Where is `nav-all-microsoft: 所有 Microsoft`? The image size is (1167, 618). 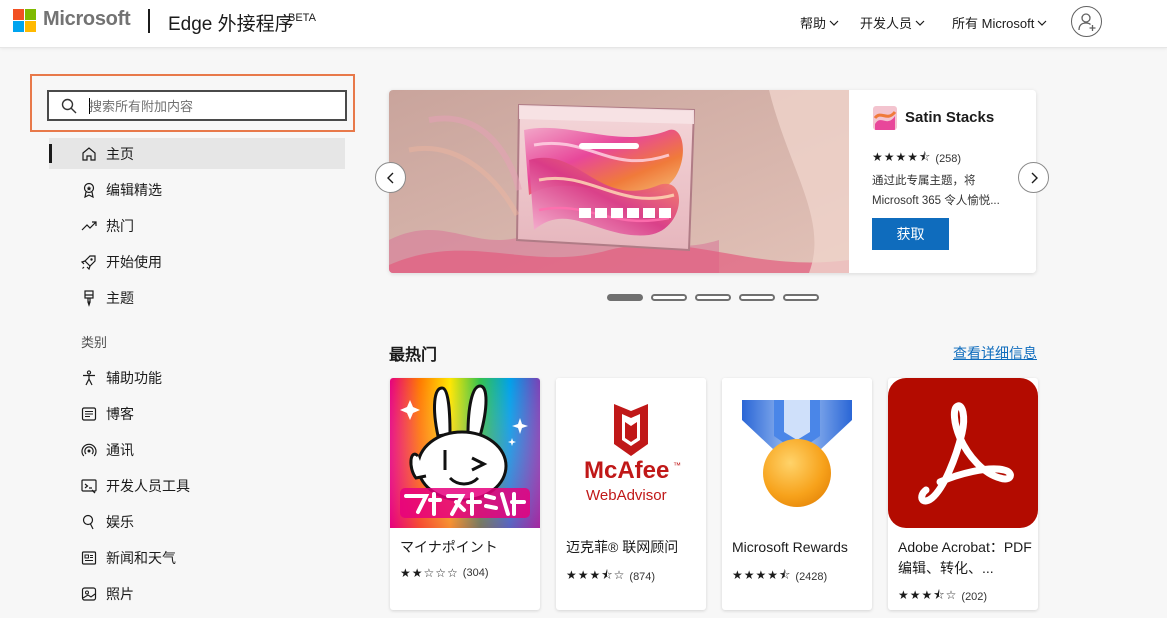 nav-all-microsoft: 所有 Microsoft is located at coordinates (1000, 22).